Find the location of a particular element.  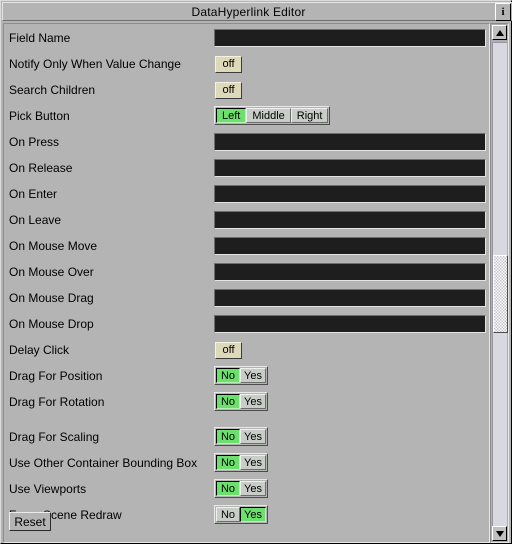

property-label: On Mouse Drop is located at coordinates (51, 324).